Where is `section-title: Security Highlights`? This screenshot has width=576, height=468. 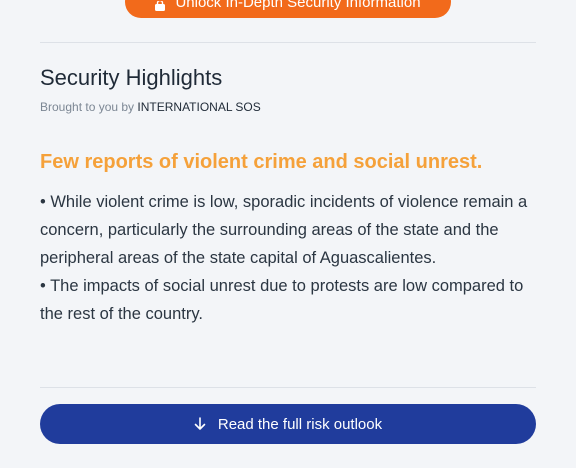 section-title: Security Highlights is located at coordinates (131, 77).